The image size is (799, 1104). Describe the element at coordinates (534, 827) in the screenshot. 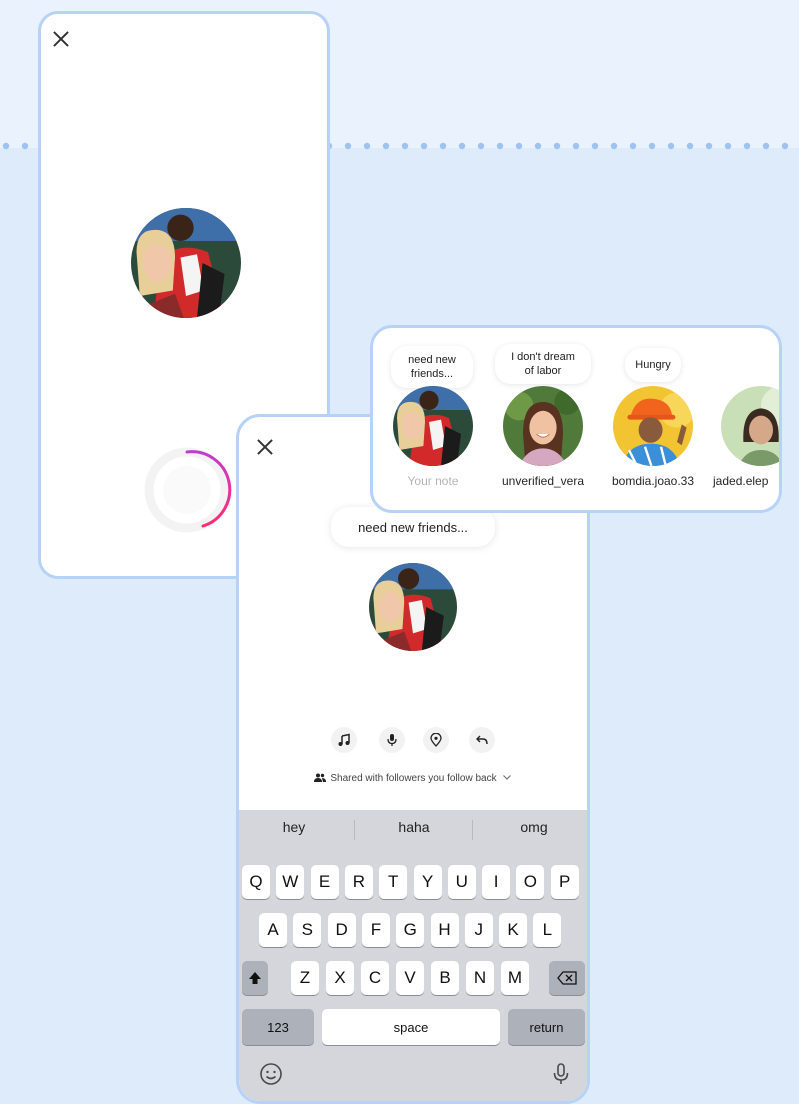

I see `suggestion-3: omg` at that location.